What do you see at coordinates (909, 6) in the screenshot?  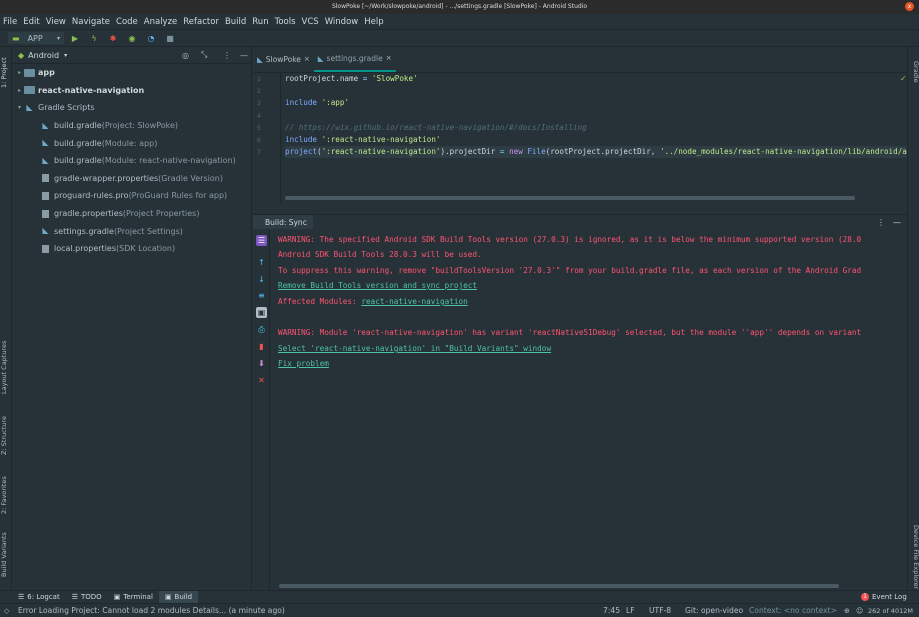 I see `window-close-button: x` at bounding box center [909, 6].